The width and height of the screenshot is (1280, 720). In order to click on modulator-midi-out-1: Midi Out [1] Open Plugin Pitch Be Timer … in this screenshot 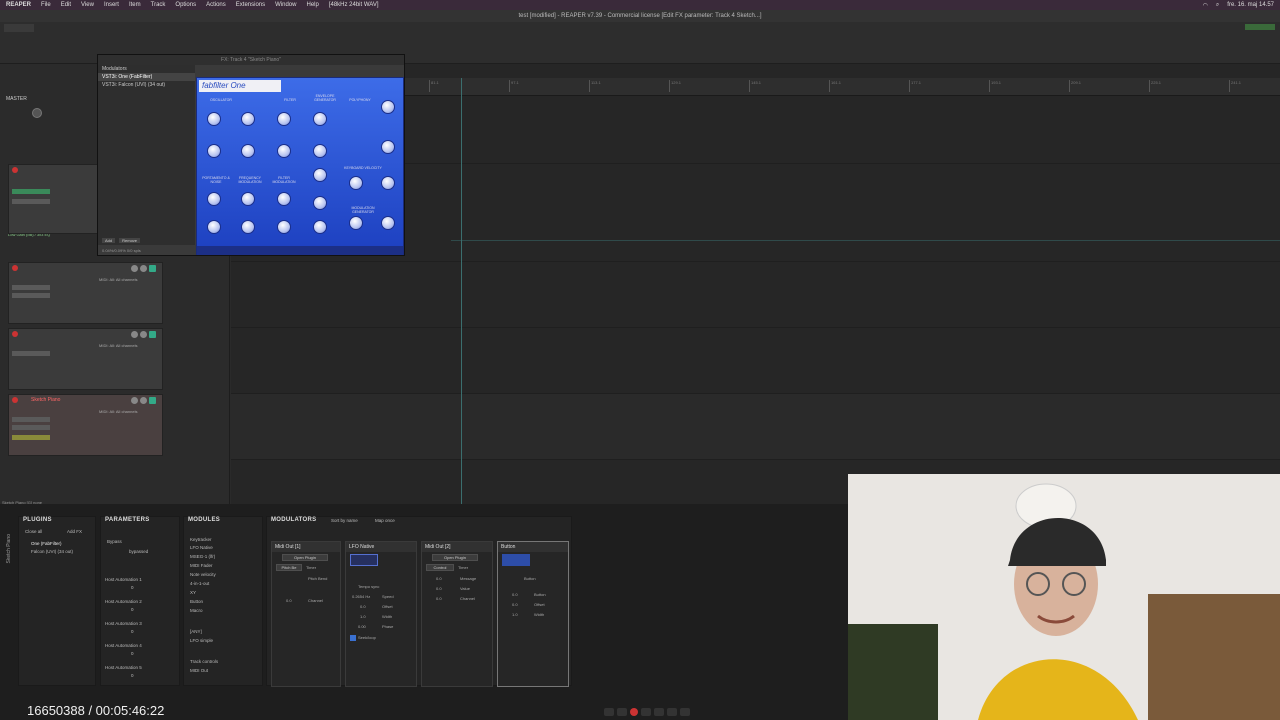, I will do `click(306, 614)`.